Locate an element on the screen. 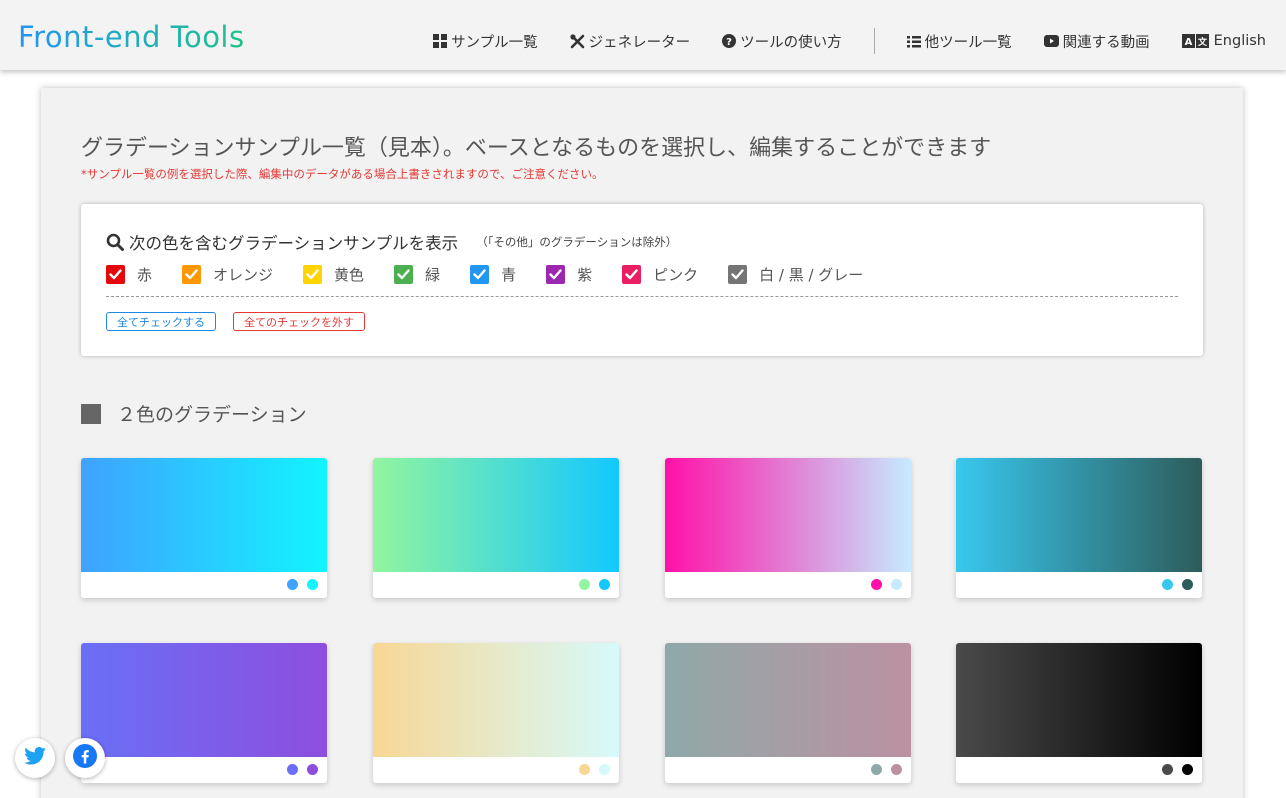  color-checkbox-label: 緑 is located at coordinates (433, 275).